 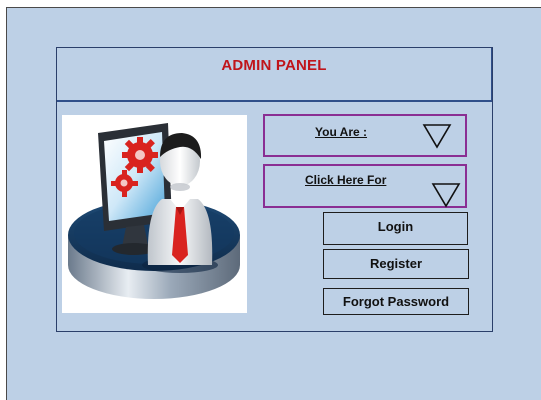 What do you see at coordinates (274, 75) in the screenshot?
I see `panel-header: ADMIN PANEL` at bounding box center [274, 75].